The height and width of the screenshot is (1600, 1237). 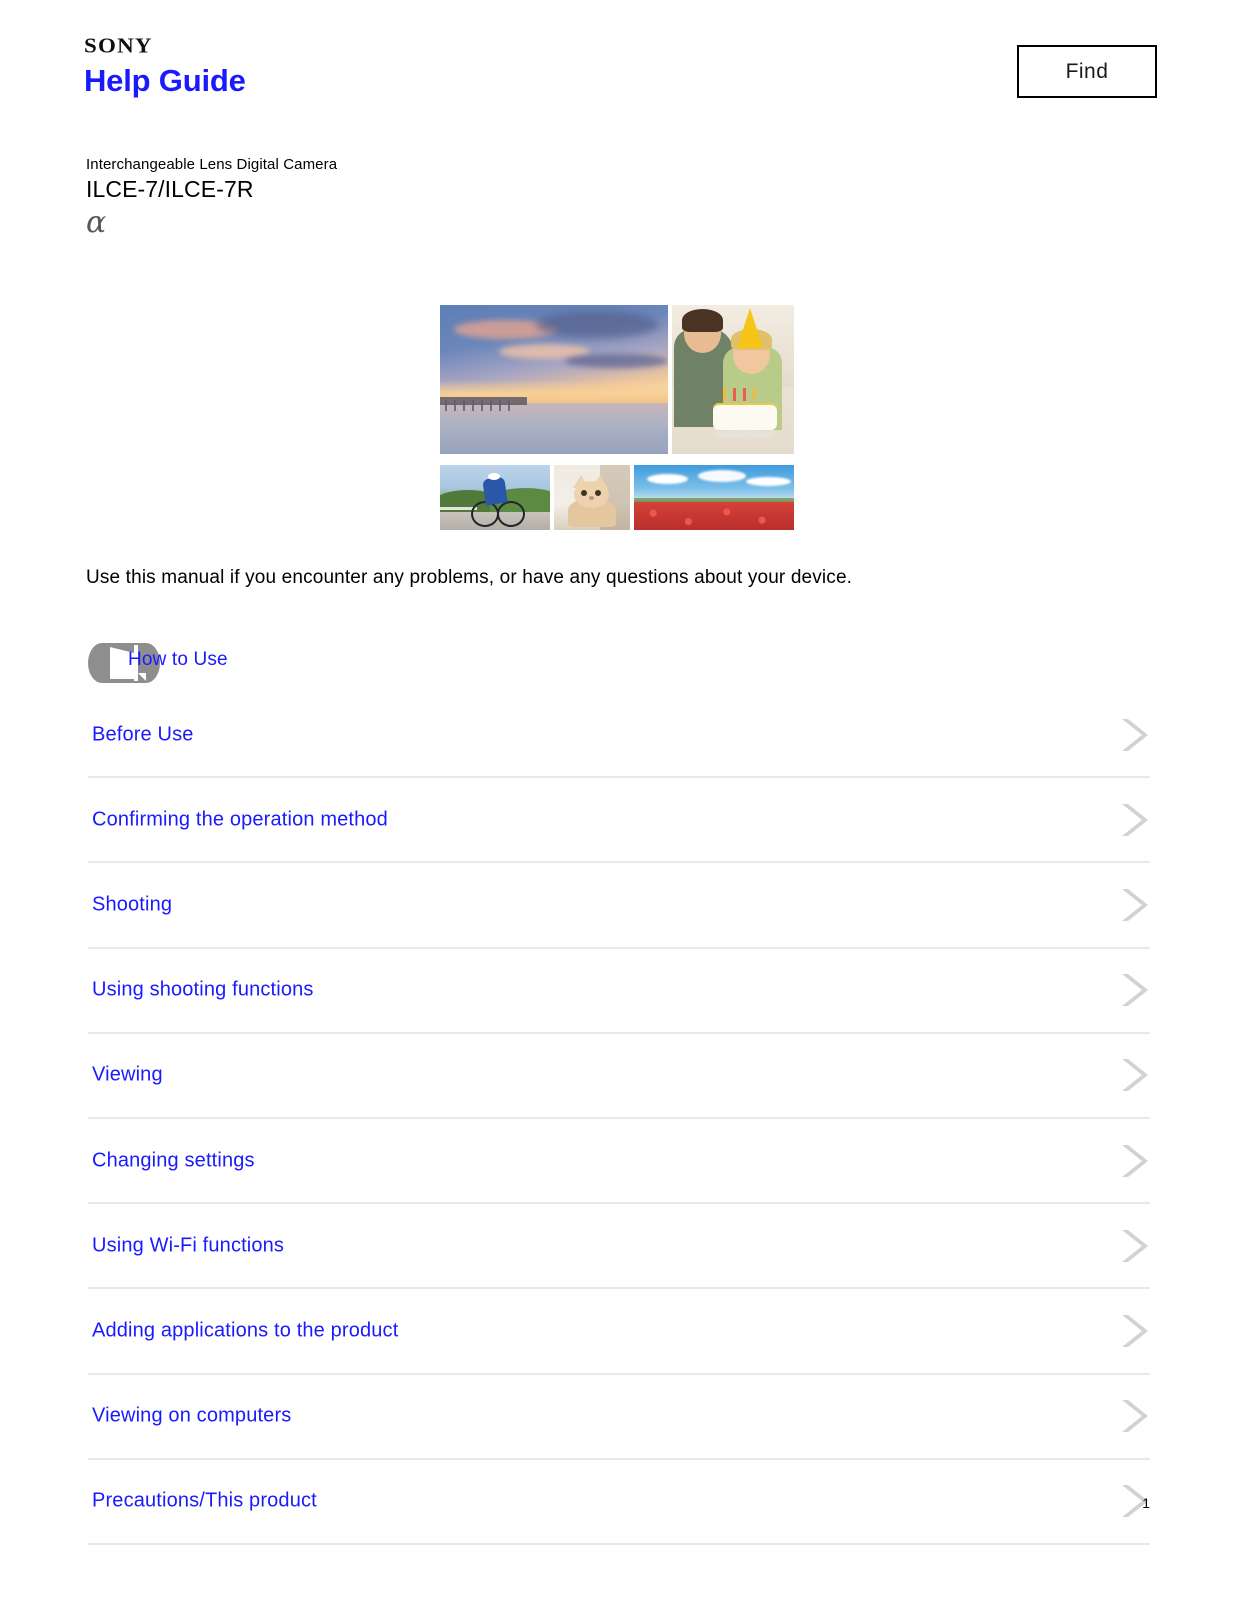 I want to click on product-category: Interchangeable Lens Digital Camera, so click(x=212, y=164).